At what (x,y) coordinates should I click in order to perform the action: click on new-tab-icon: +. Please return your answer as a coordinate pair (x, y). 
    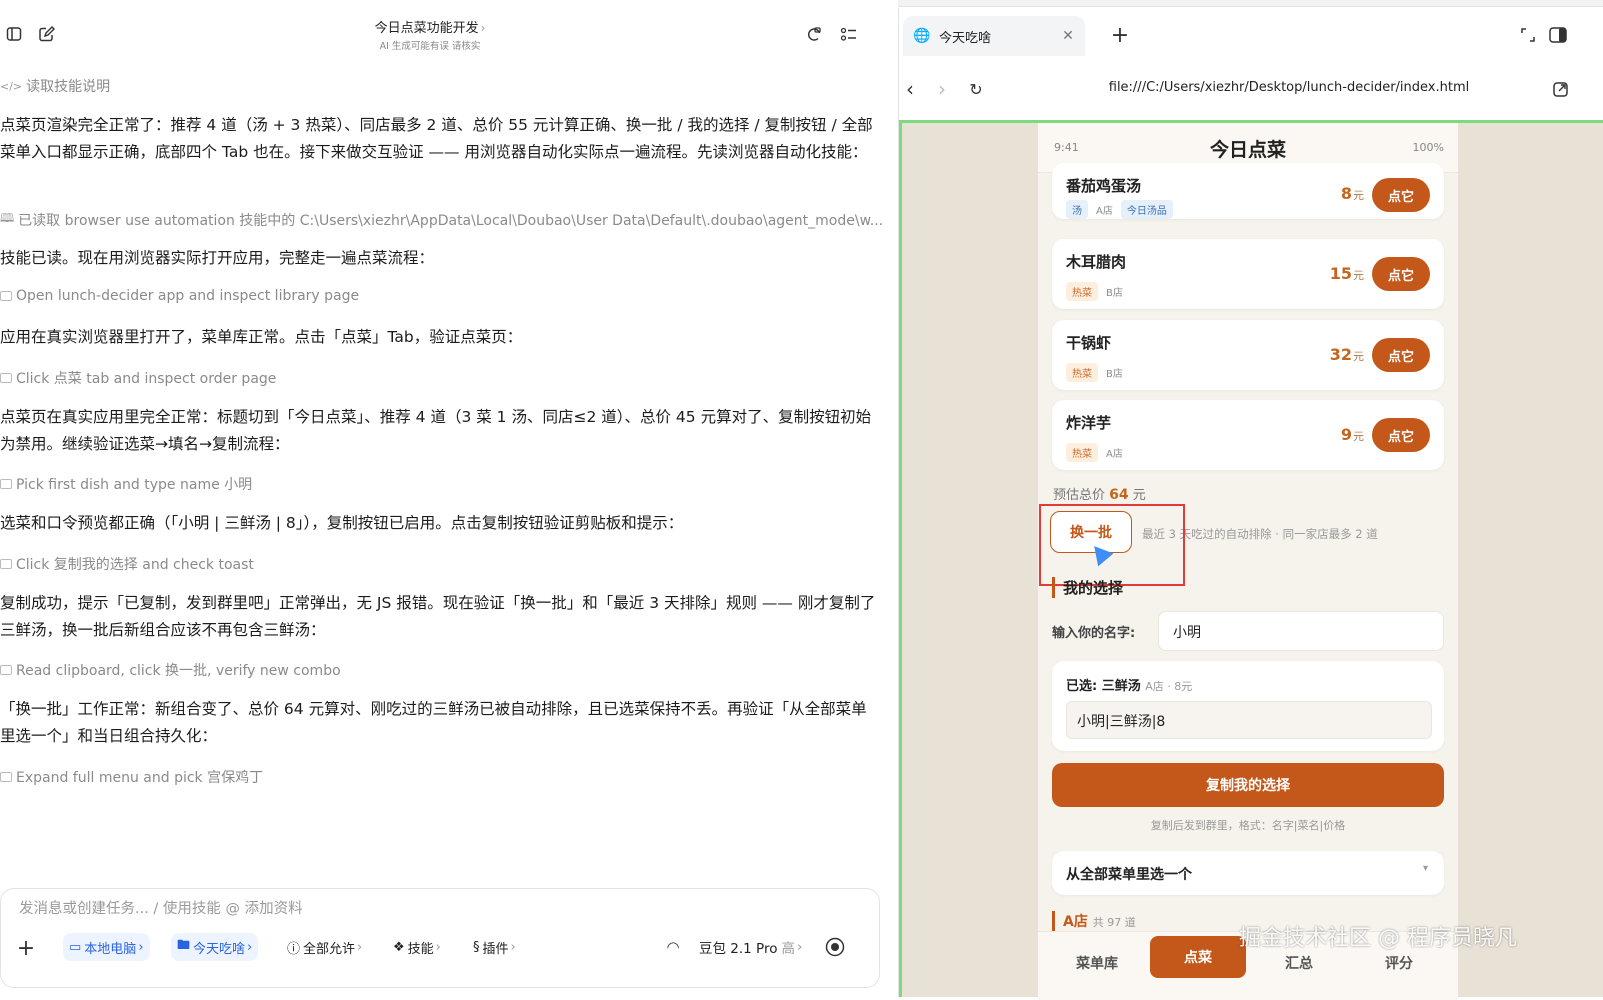
    Looking at the image, I should click on (1120, 35).